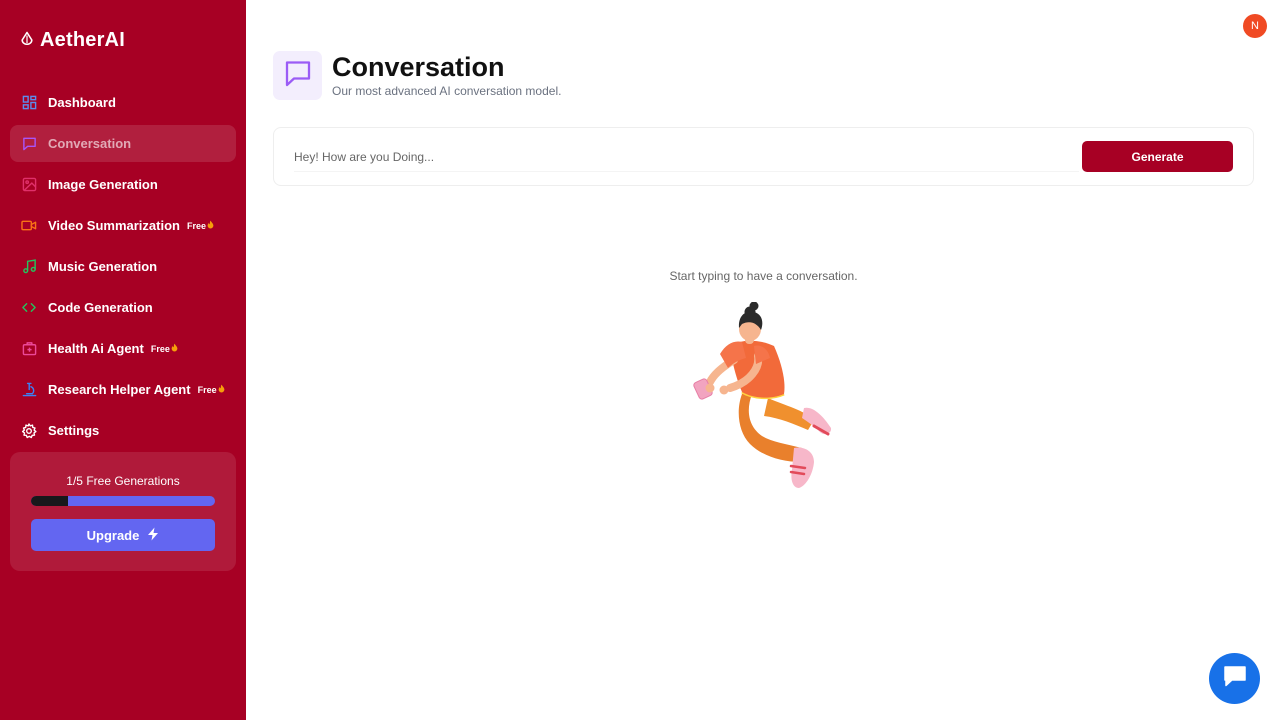  What do you see at coordinates (762, 395) in the screenshot?
I see `empty-state-illustration` at bounding box center [762, 395].